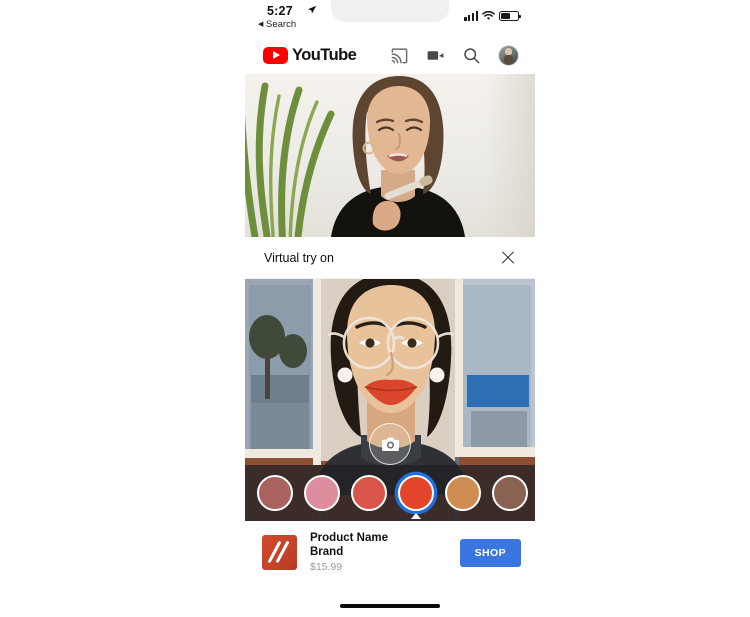 Image resolution: width=750 pixels, height=617 pixels. I want to click on cellular-signal-icon, so click(471, 16).